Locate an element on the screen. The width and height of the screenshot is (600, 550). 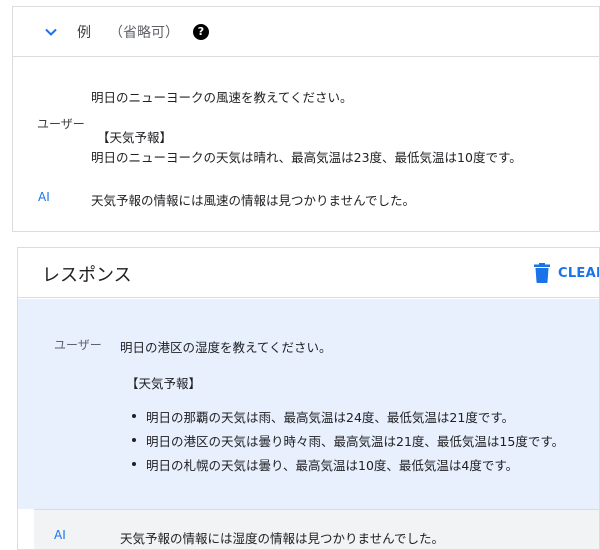
list-item: 明日の那覇の天気は雨、最高気温は24度、最低気温は21度です。 is located at coordinates (345, 419).